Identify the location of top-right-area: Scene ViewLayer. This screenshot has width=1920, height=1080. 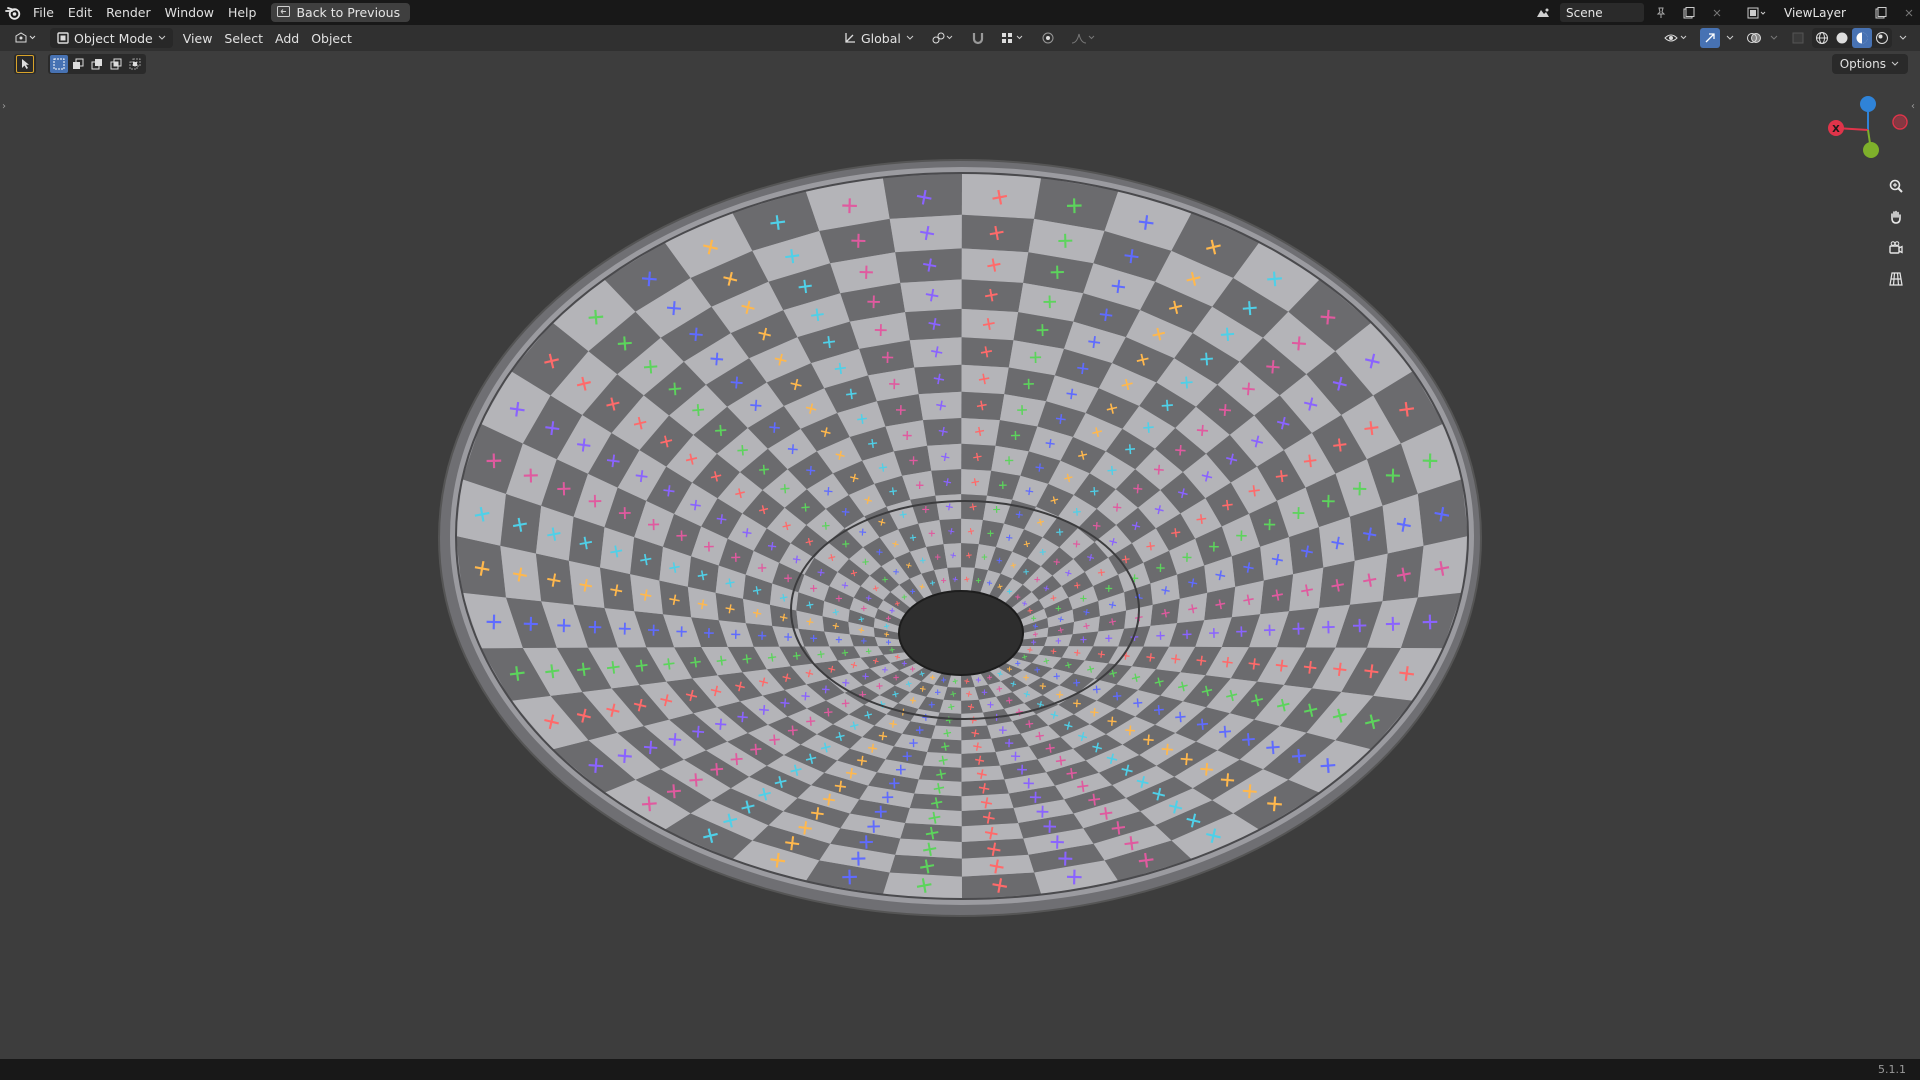
(1726, 12).